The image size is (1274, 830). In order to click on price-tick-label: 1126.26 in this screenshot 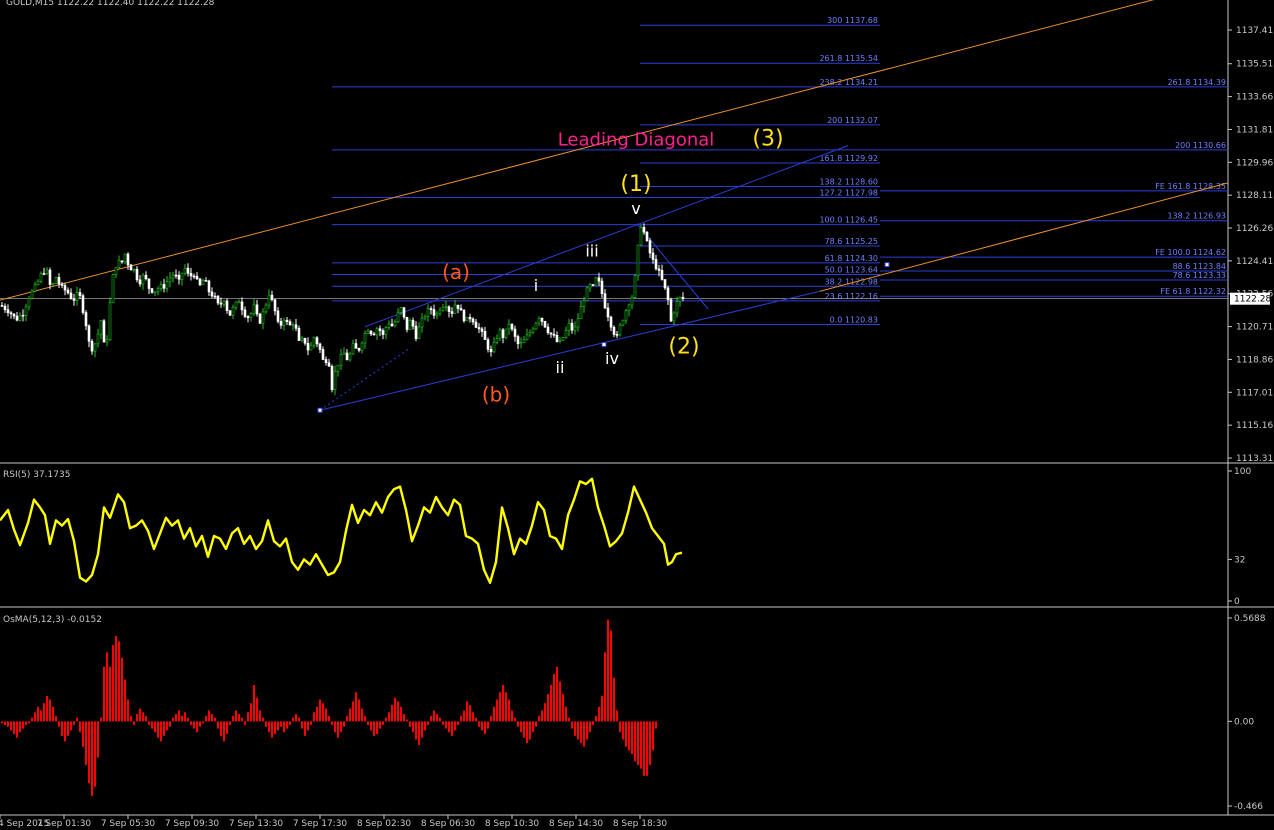, I will do `click(1254, 229)`.